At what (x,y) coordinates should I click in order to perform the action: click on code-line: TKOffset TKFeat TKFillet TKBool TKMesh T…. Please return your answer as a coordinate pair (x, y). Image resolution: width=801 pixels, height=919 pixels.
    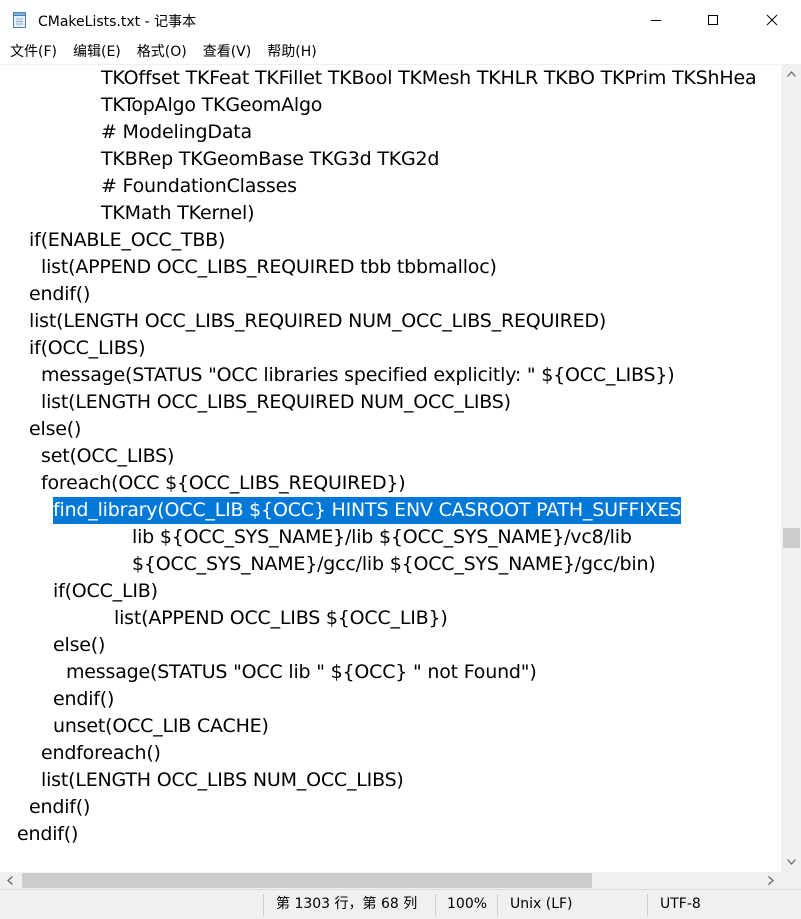
    Looking at the image, I should click on (429, 78).